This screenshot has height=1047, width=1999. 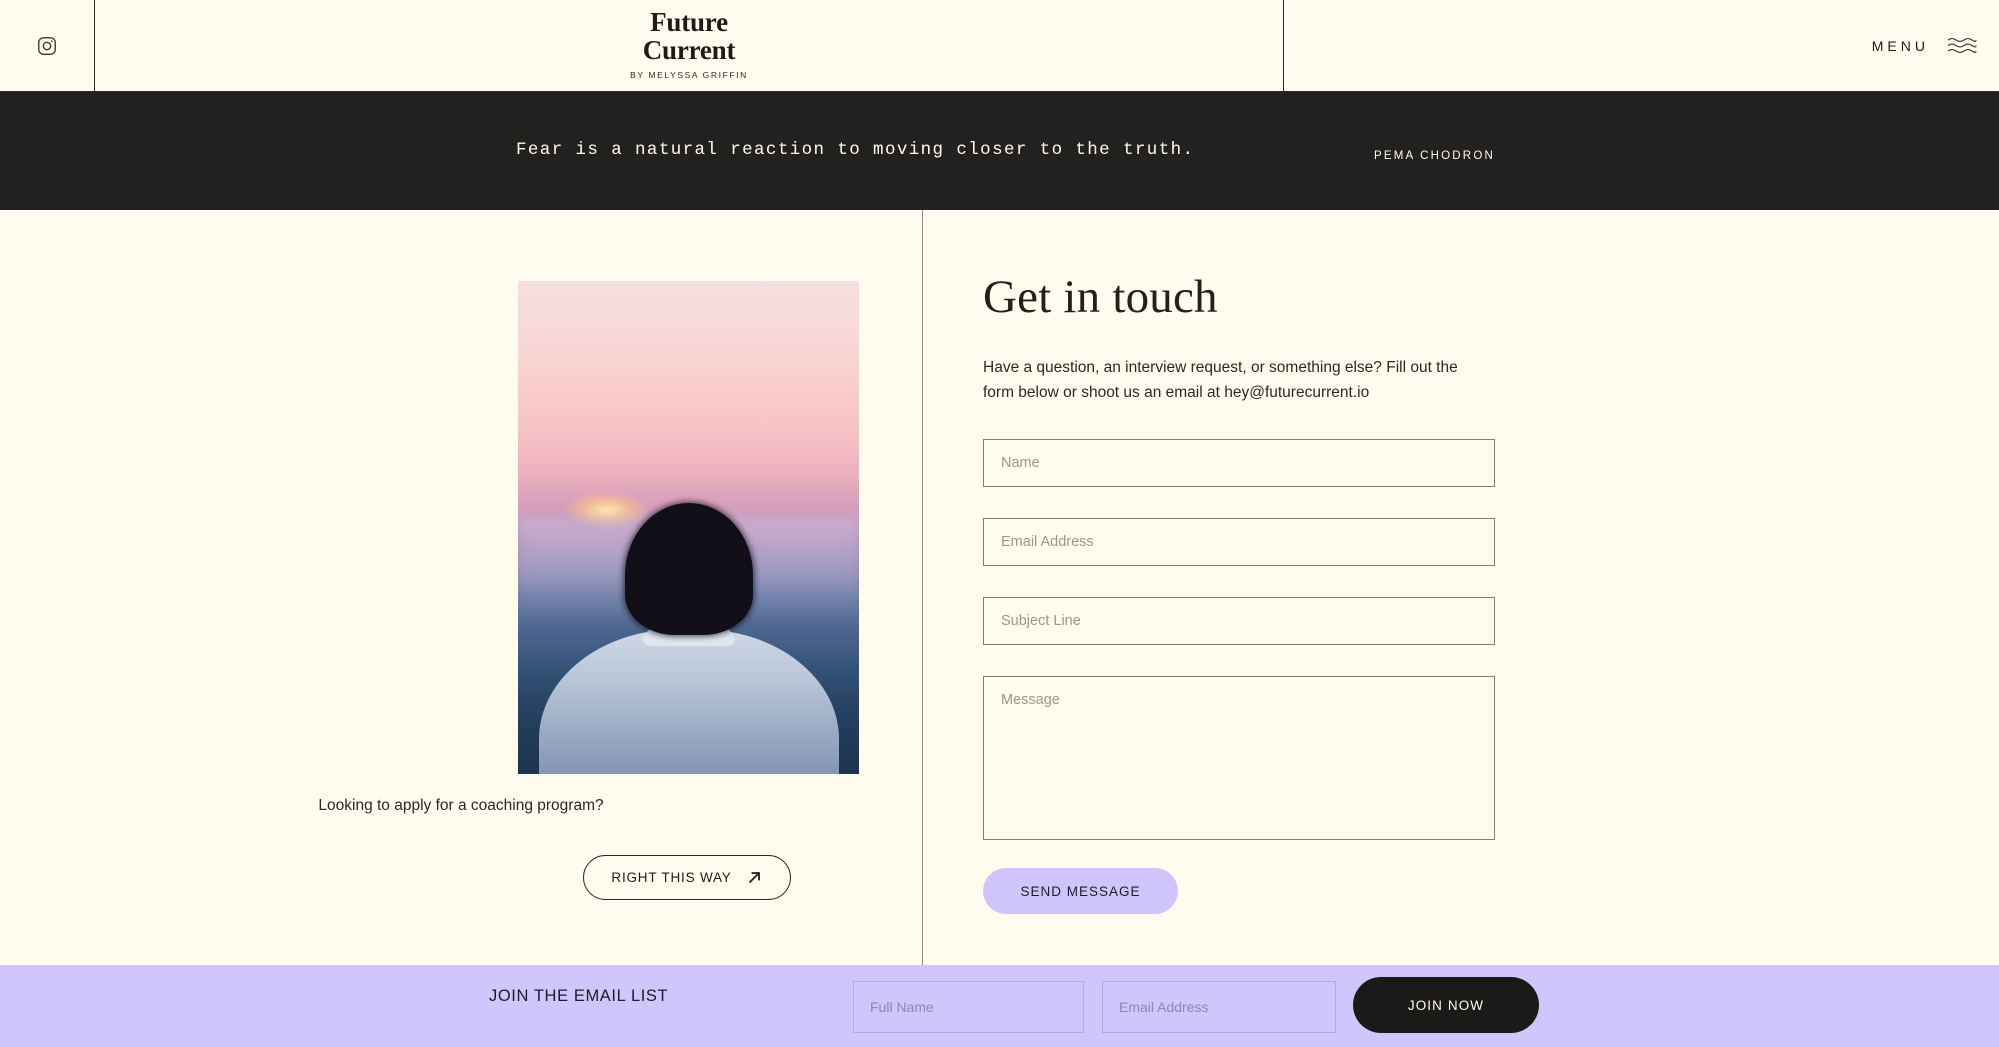 I want to click on right-this-way-button: RIGHT THIS WAY, so click(x=687, y=877).